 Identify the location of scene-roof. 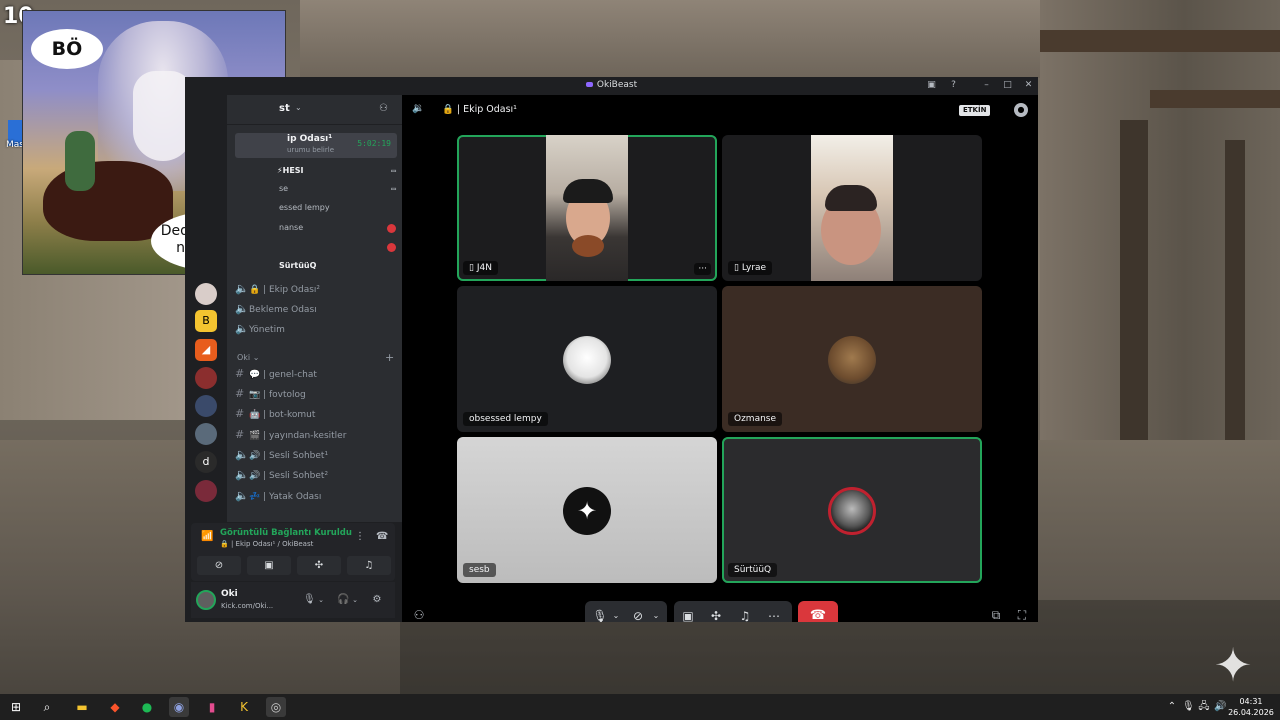
(670, 39).